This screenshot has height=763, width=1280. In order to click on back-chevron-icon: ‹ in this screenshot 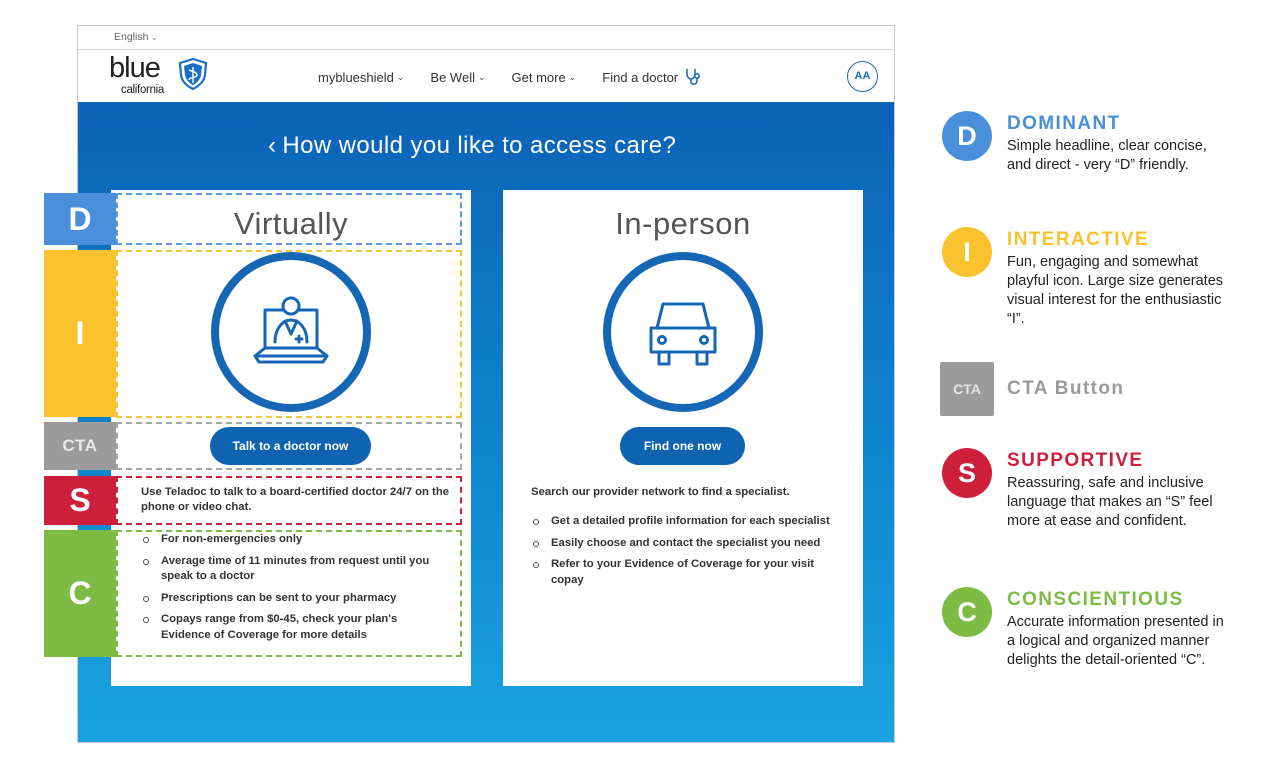, I will do `click(272, 146)`.